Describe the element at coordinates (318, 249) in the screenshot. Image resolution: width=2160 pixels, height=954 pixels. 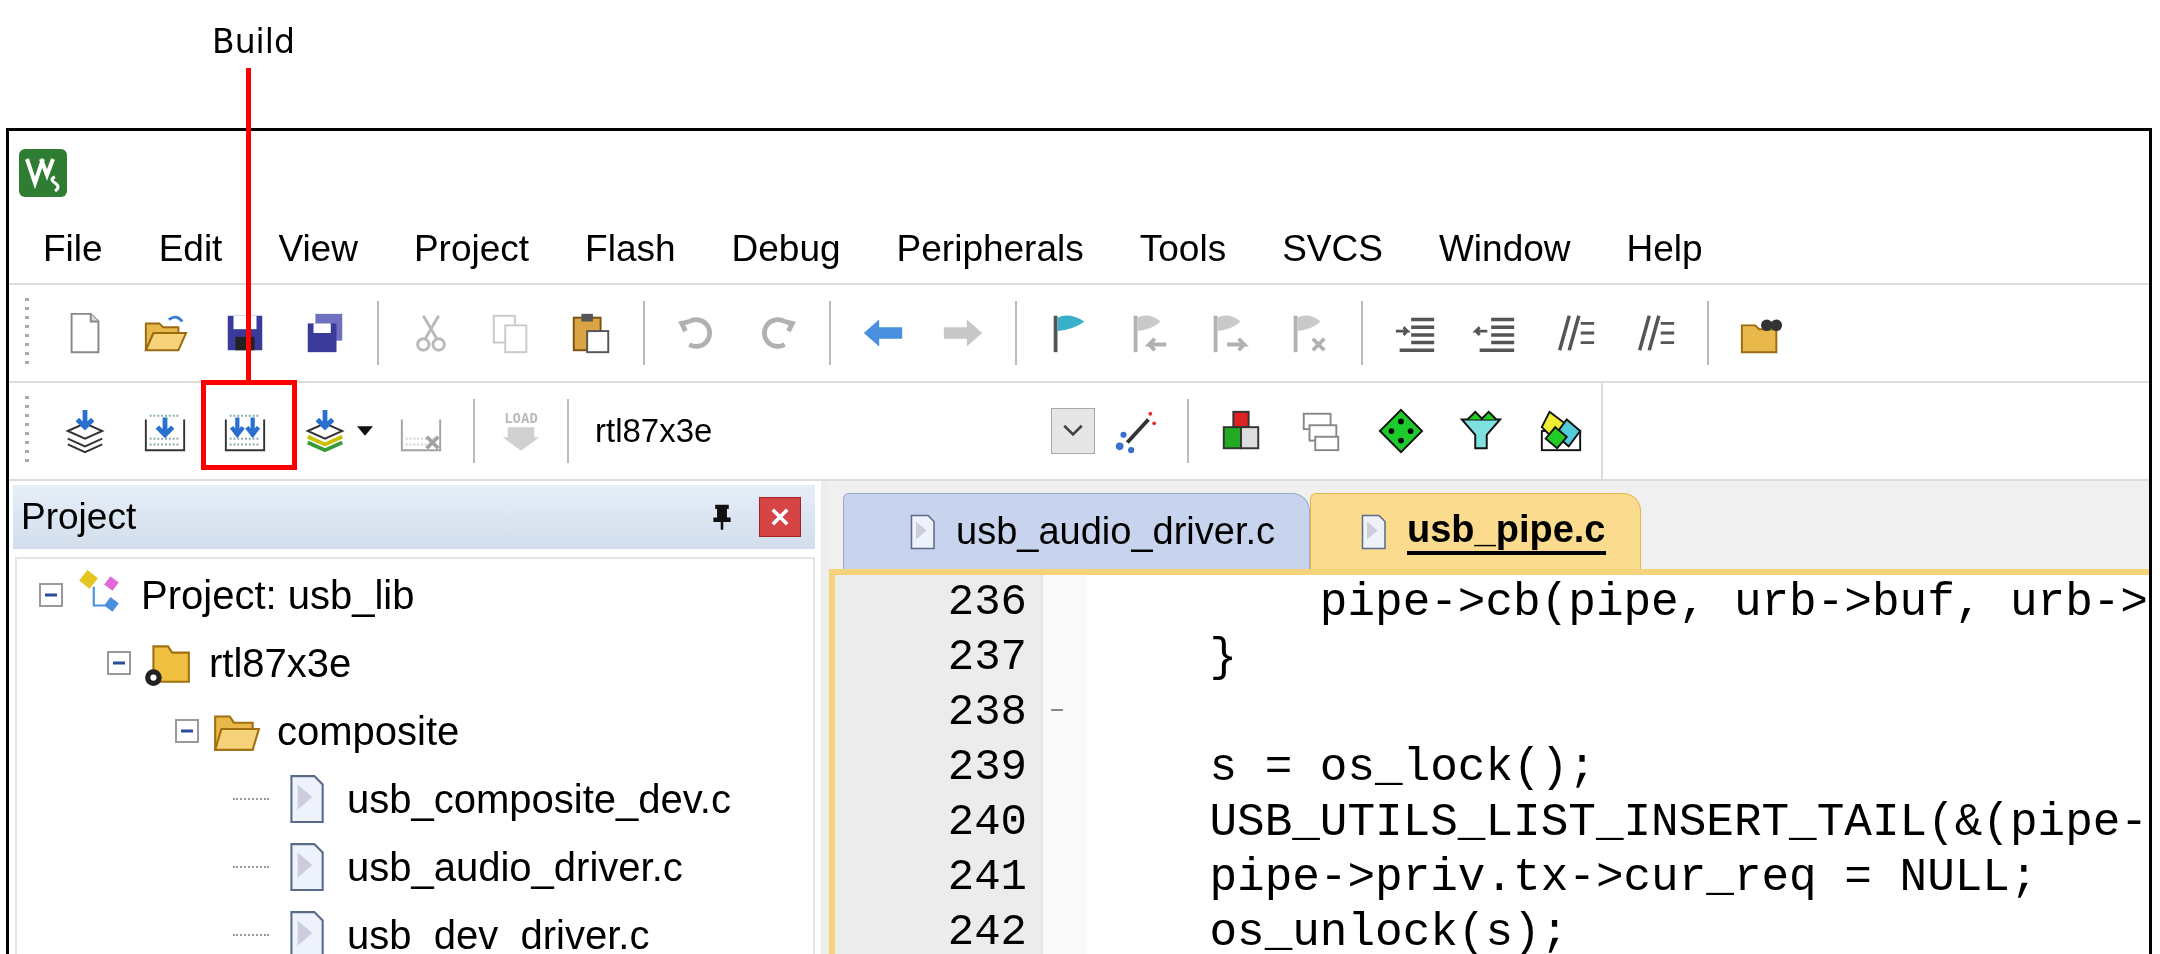
I see `menu-item: View` at that location.